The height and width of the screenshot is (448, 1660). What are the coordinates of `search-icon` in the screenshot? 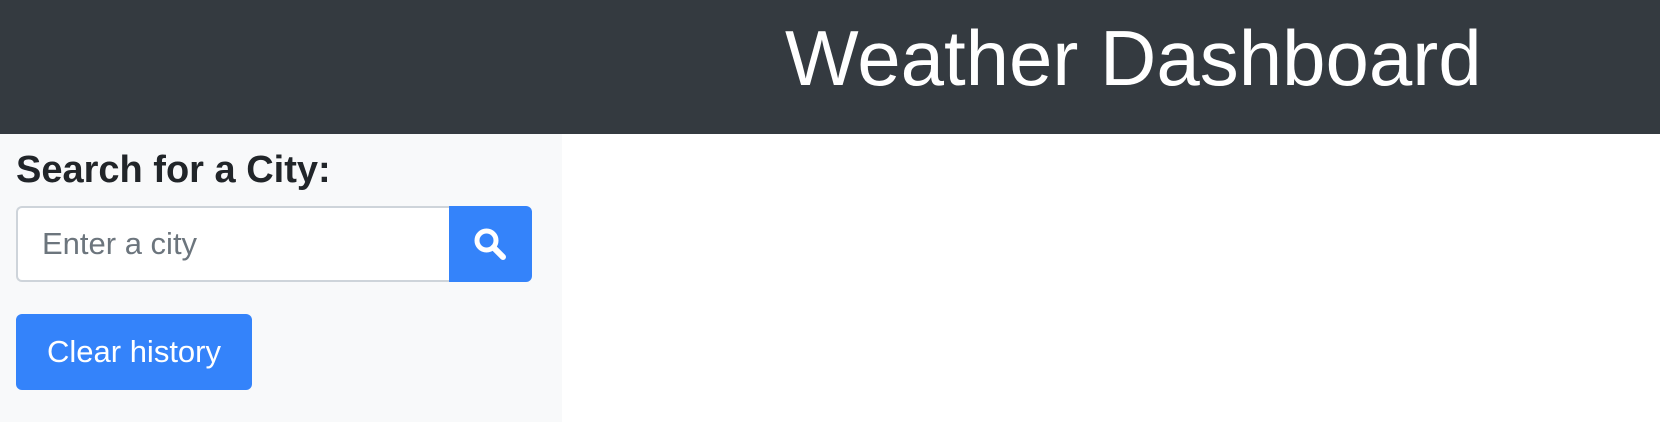 It's located at (490, 244).